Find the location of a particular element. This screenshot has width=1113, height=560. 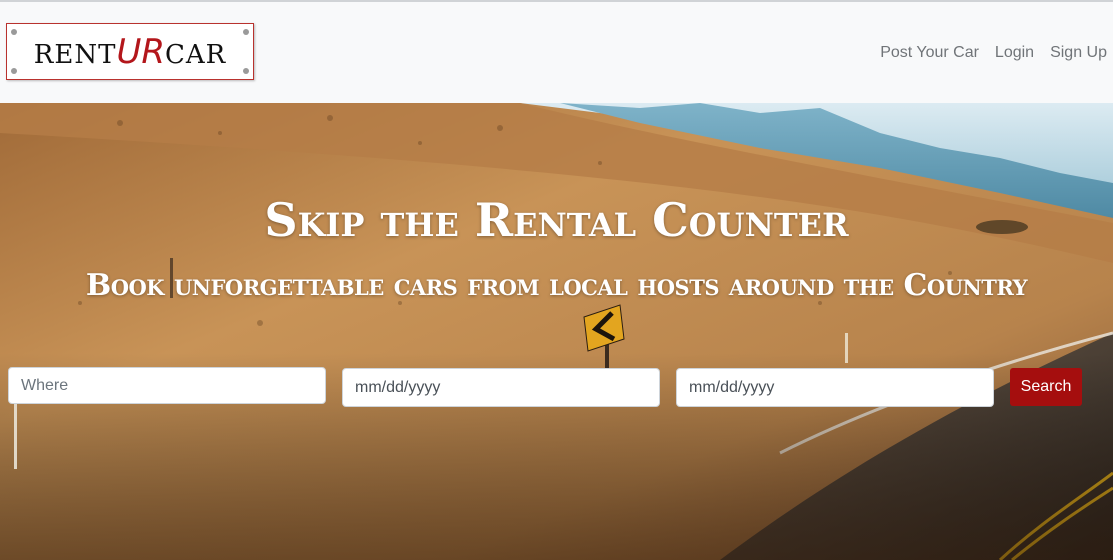

logo-text-car: CAR is located at coordinates (195, 55).